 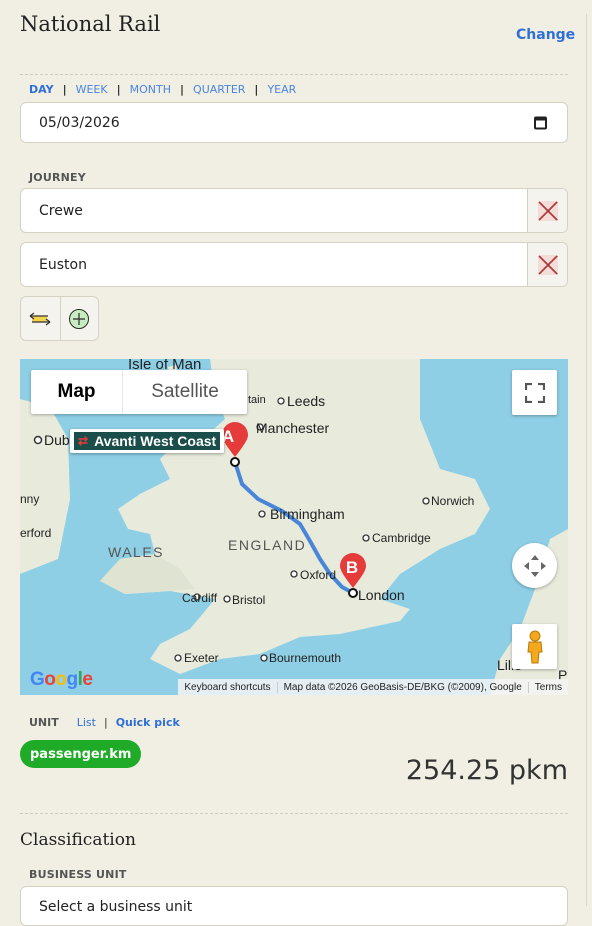 I want to click on map-label-leeds: Leeds, so click(x=306, y=401).